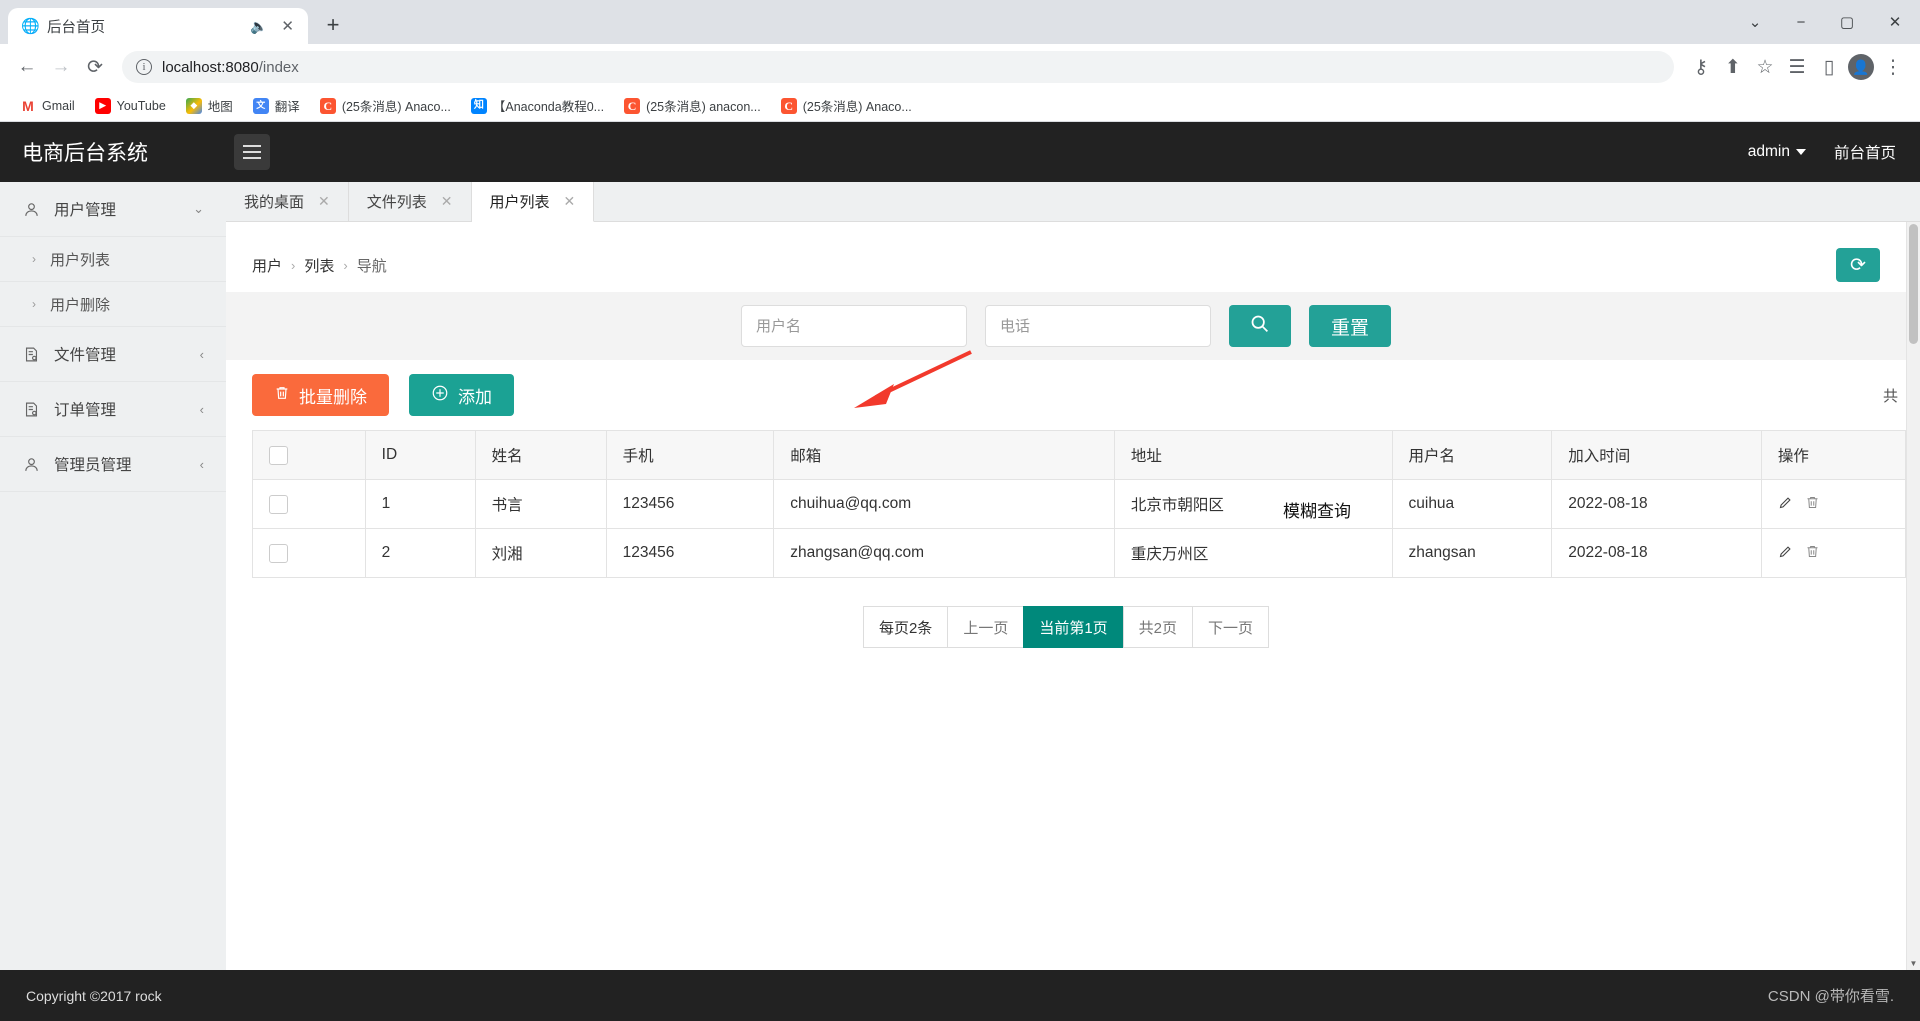 Image resolution: width=1920 pixels, height=1021 pixels. Describe the element at coordinates (1865, 152) in the screenshot. I see `front-site-link: 前台首页` at that location.